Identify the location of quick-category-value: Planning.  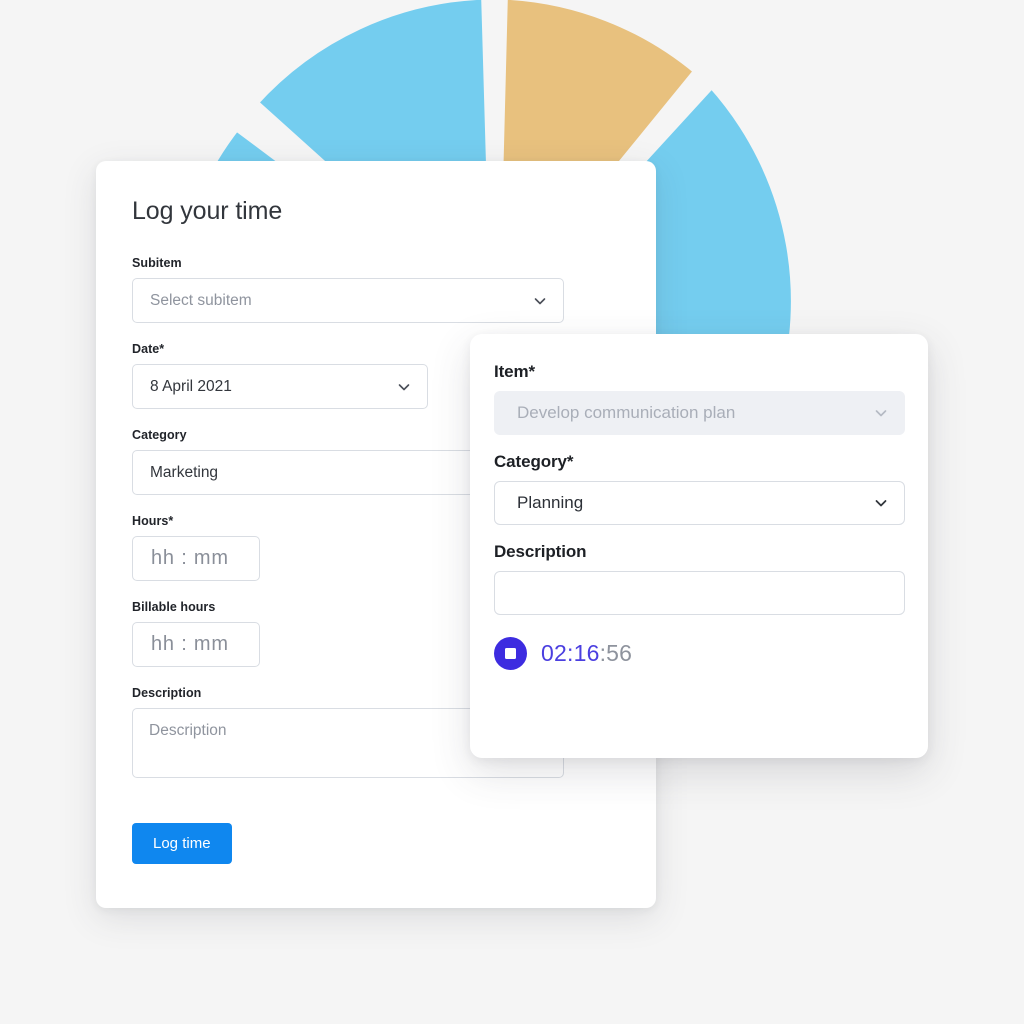
(550, 502).